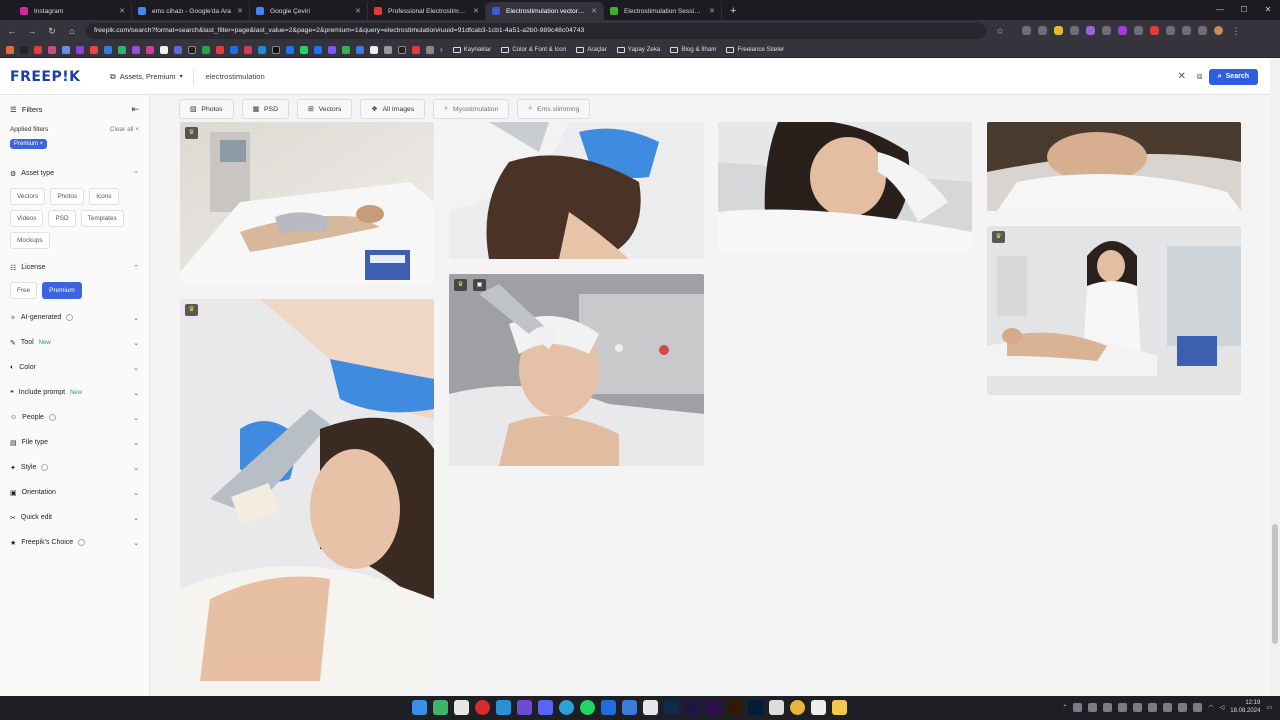  I want to click on bookmark-folder: Freelance Siteler, so click(755, 49).